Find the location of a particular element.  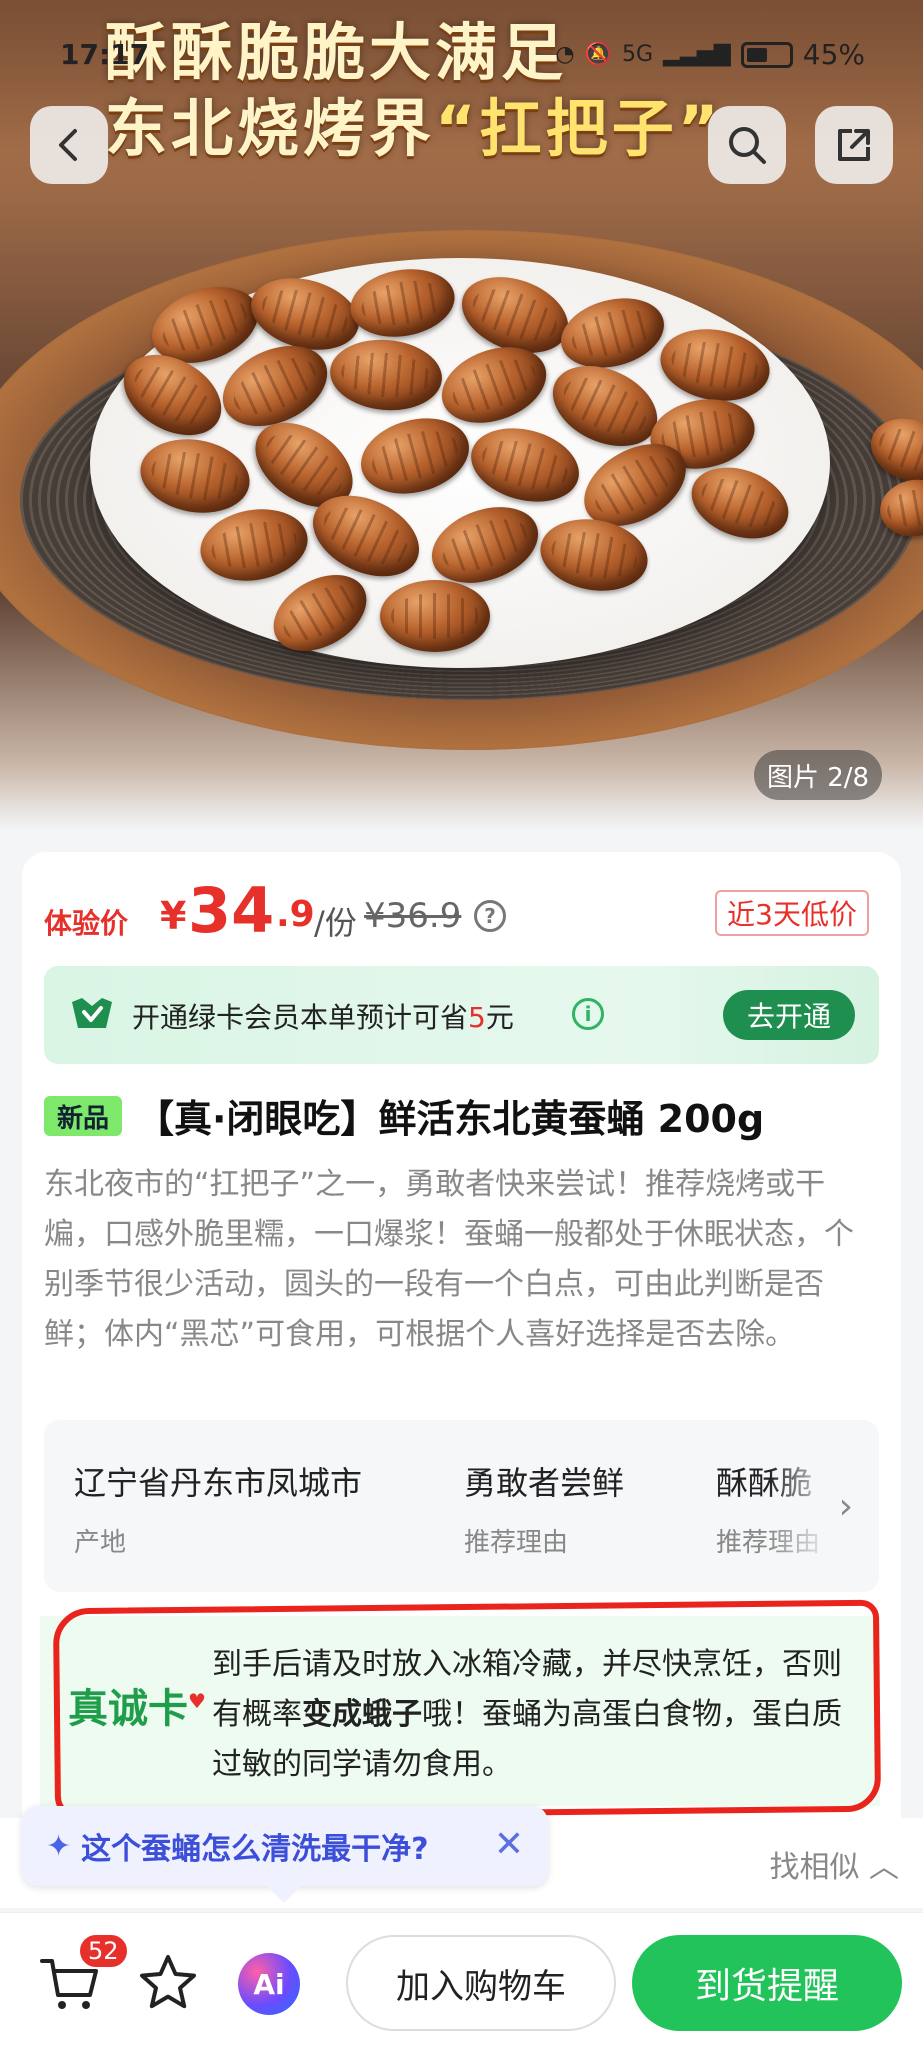

member-text-suffix: 元 is located at coordinates (499, 1017).